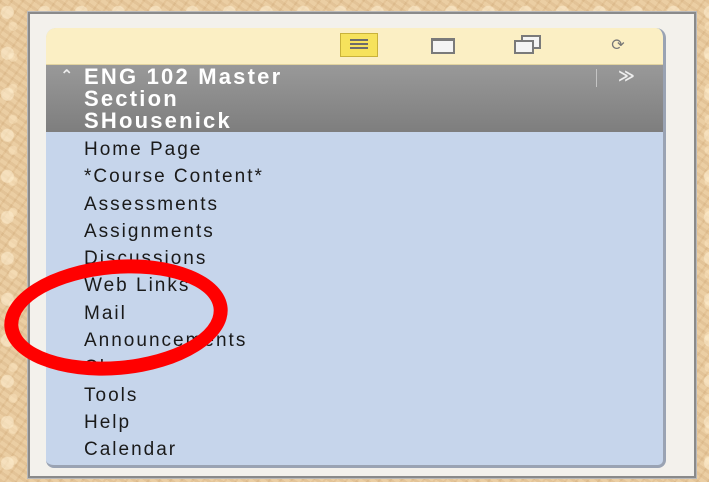  What do you see at coordinates (626, 75) in the screenshot?
I see `expand-icon: ≫` at bounding box center [626, 75].